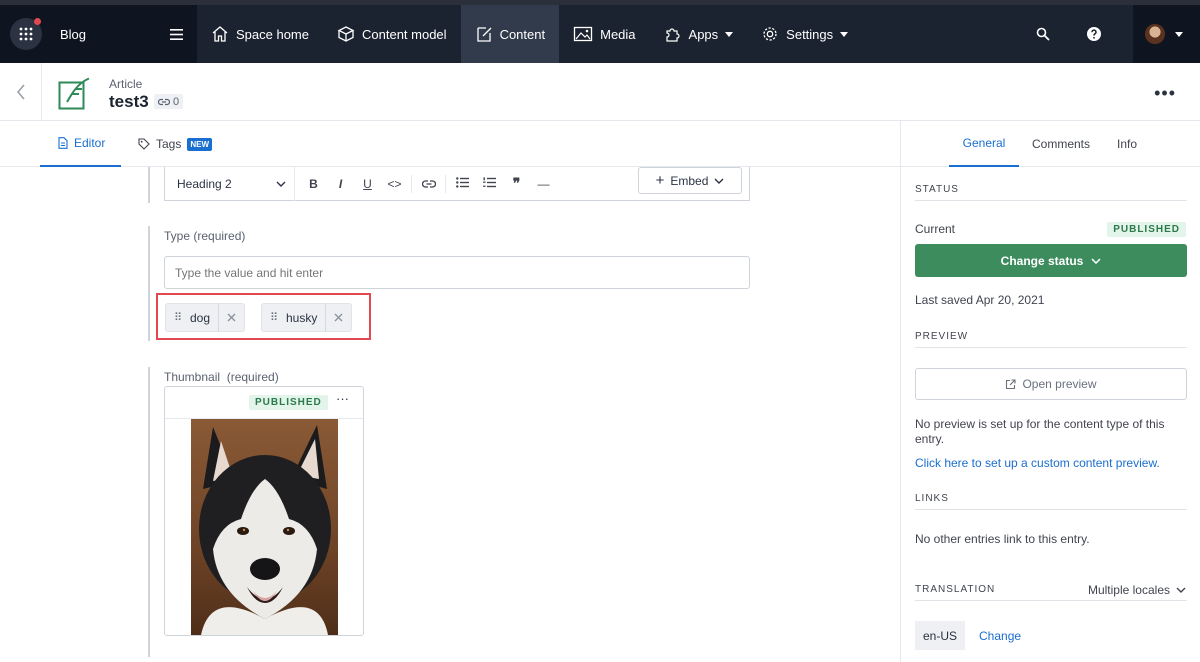  What do you see at coordinates (672, 35) in the screenshot?
I see `apps-icon` at bounding box center [672, 35].